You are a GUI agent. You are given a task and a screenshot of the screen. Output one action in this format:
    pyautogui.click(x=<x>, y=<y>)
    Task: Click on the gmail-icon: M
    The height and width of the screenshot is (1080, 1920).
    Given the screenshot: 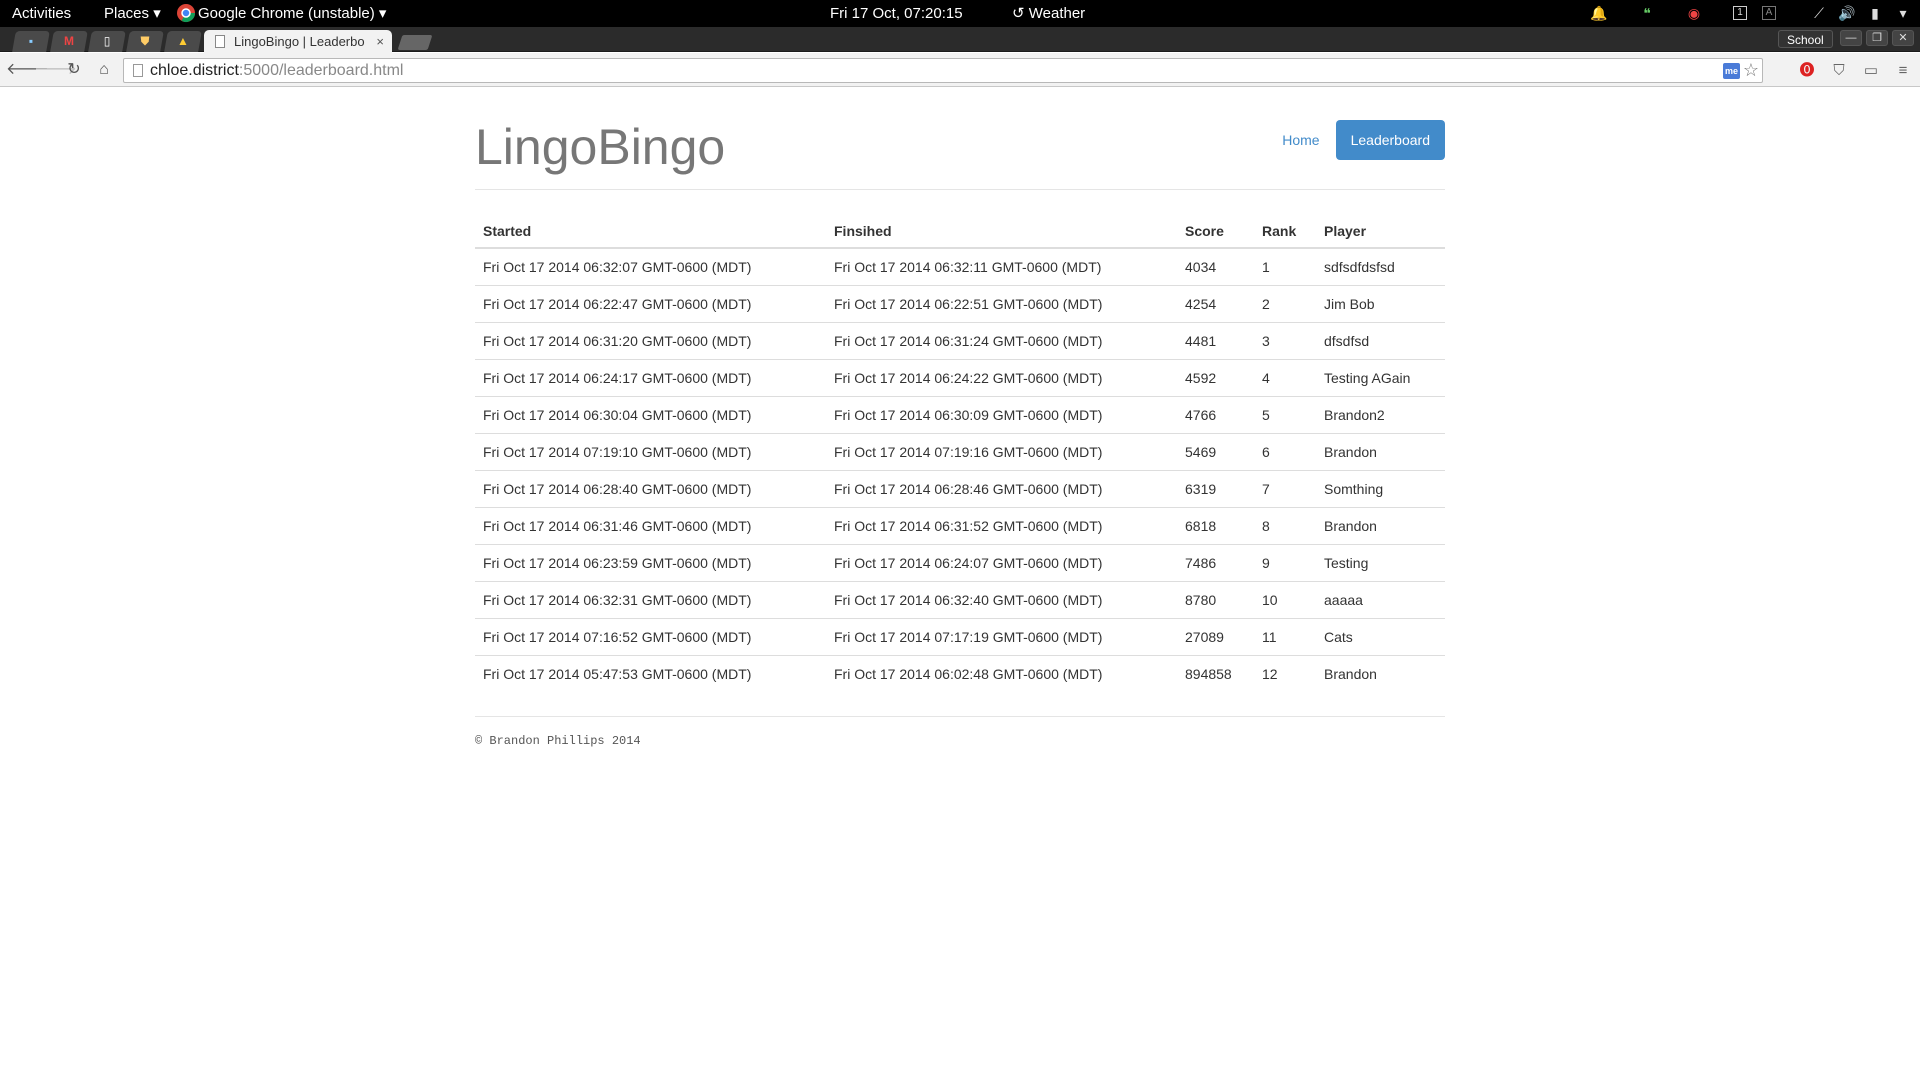 What is the action you would take?
    pyautogui.click(x=69, y=41)
    